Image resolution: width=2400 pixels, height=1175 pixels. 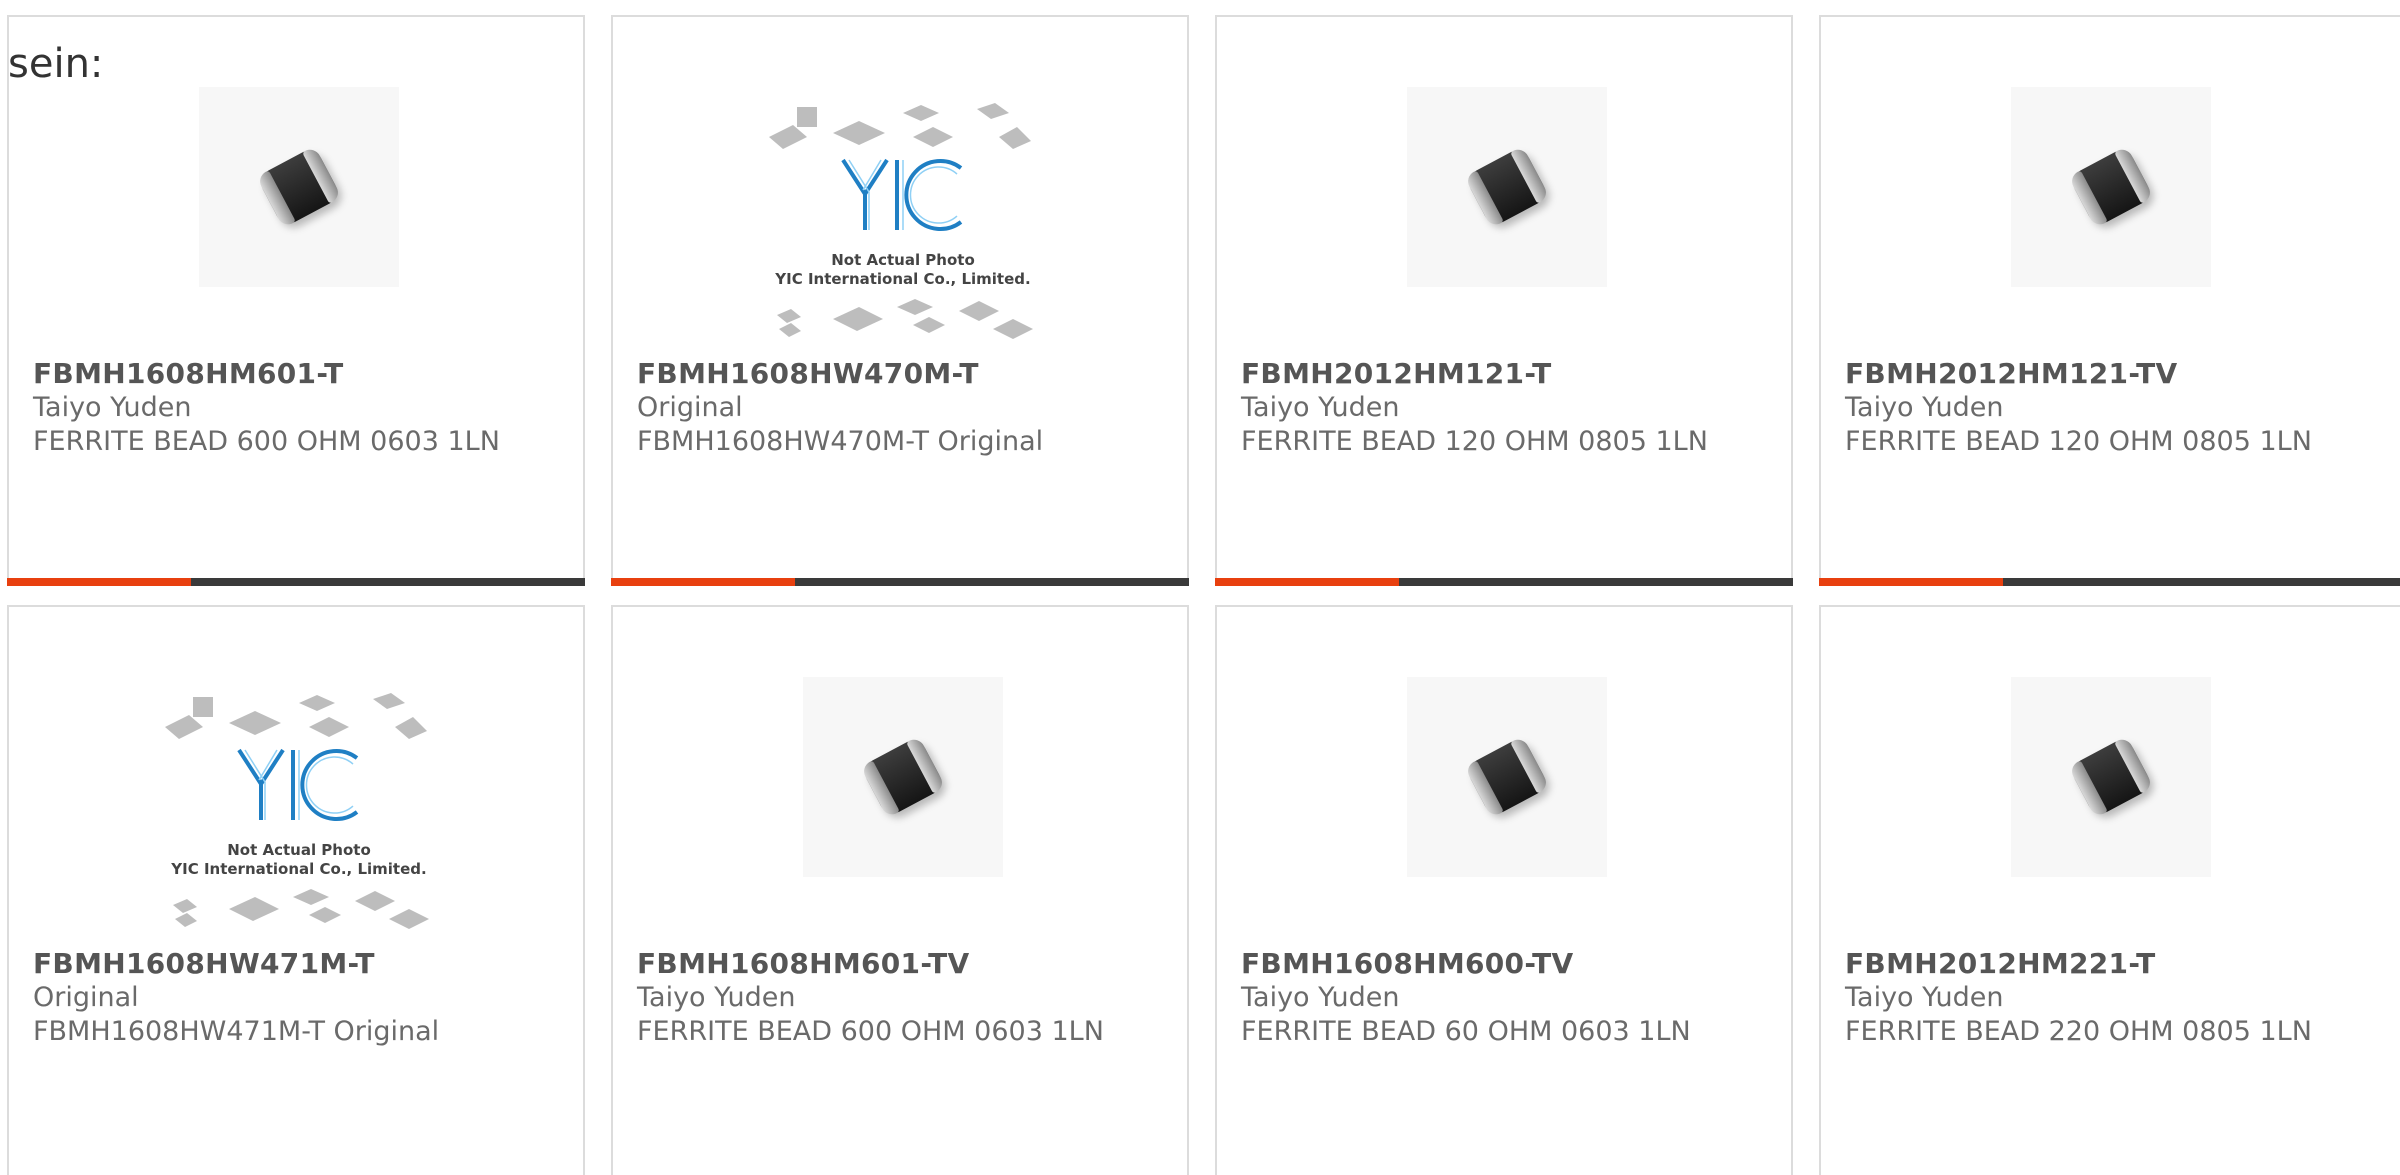 I want to click on part-number: FBMH1608HM600-TV, so click(x=1407, y=963).